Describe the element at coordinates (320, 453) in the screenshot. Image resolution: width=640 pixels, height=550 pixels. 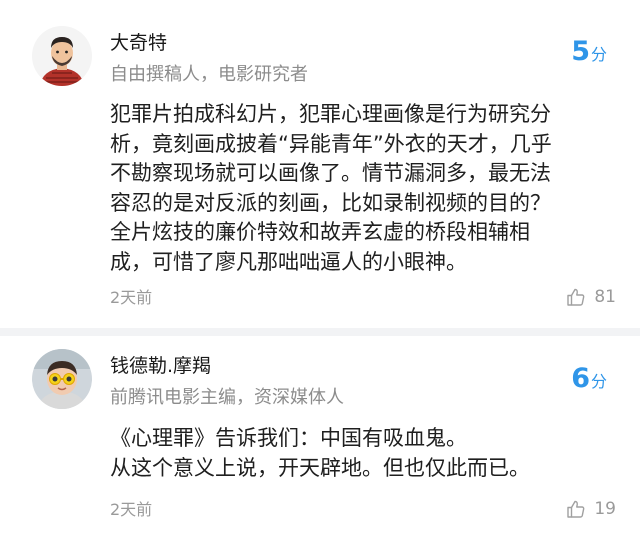
I see `review-text: 《心理罪》告诉我们：中国有吸血鬼。 从这个意义上说，开天辟地。但也仅此而已。` at that location.